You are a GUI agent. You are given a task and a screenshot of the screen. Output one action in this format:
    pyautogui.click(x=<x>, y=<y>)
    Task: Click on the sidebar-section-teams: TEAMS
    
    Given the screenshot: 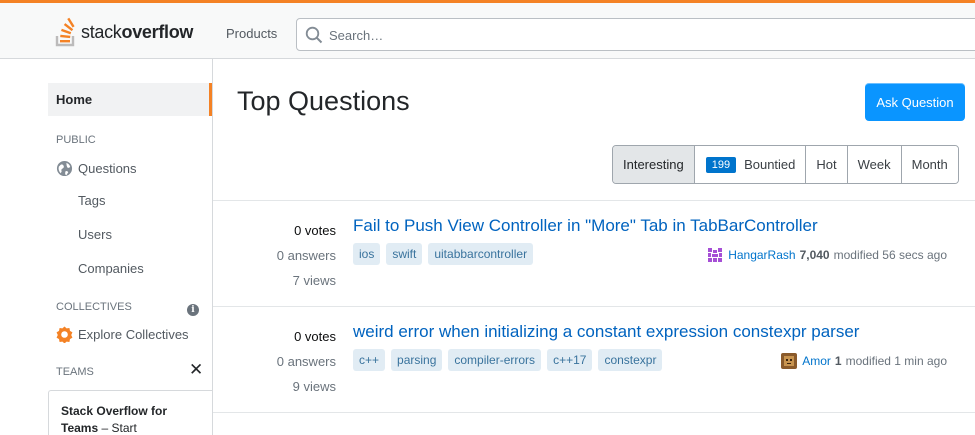 What is the action you would take?
    pyautogui.click(x=75, y=372)
    